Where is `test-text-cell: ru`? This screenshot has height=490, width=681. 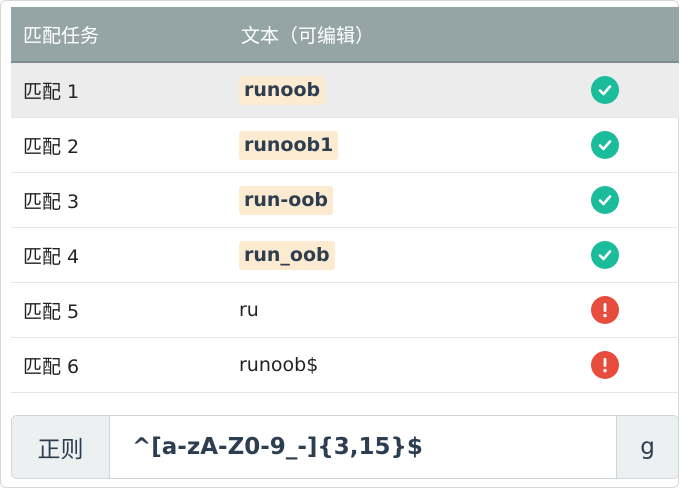 test-text-cell: ru is located at coordinates (411, 310).